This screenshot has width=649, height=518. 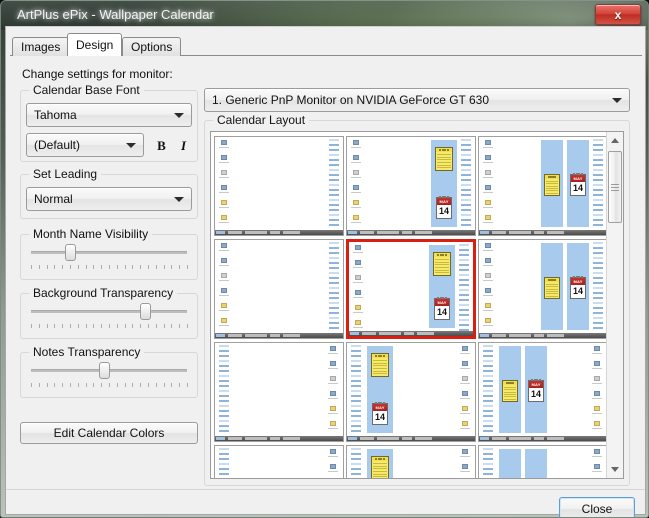 What do you see at coordinates (510, 463) in the screenshot?
I see `calendar-strip` at bounding box center [510, 463].